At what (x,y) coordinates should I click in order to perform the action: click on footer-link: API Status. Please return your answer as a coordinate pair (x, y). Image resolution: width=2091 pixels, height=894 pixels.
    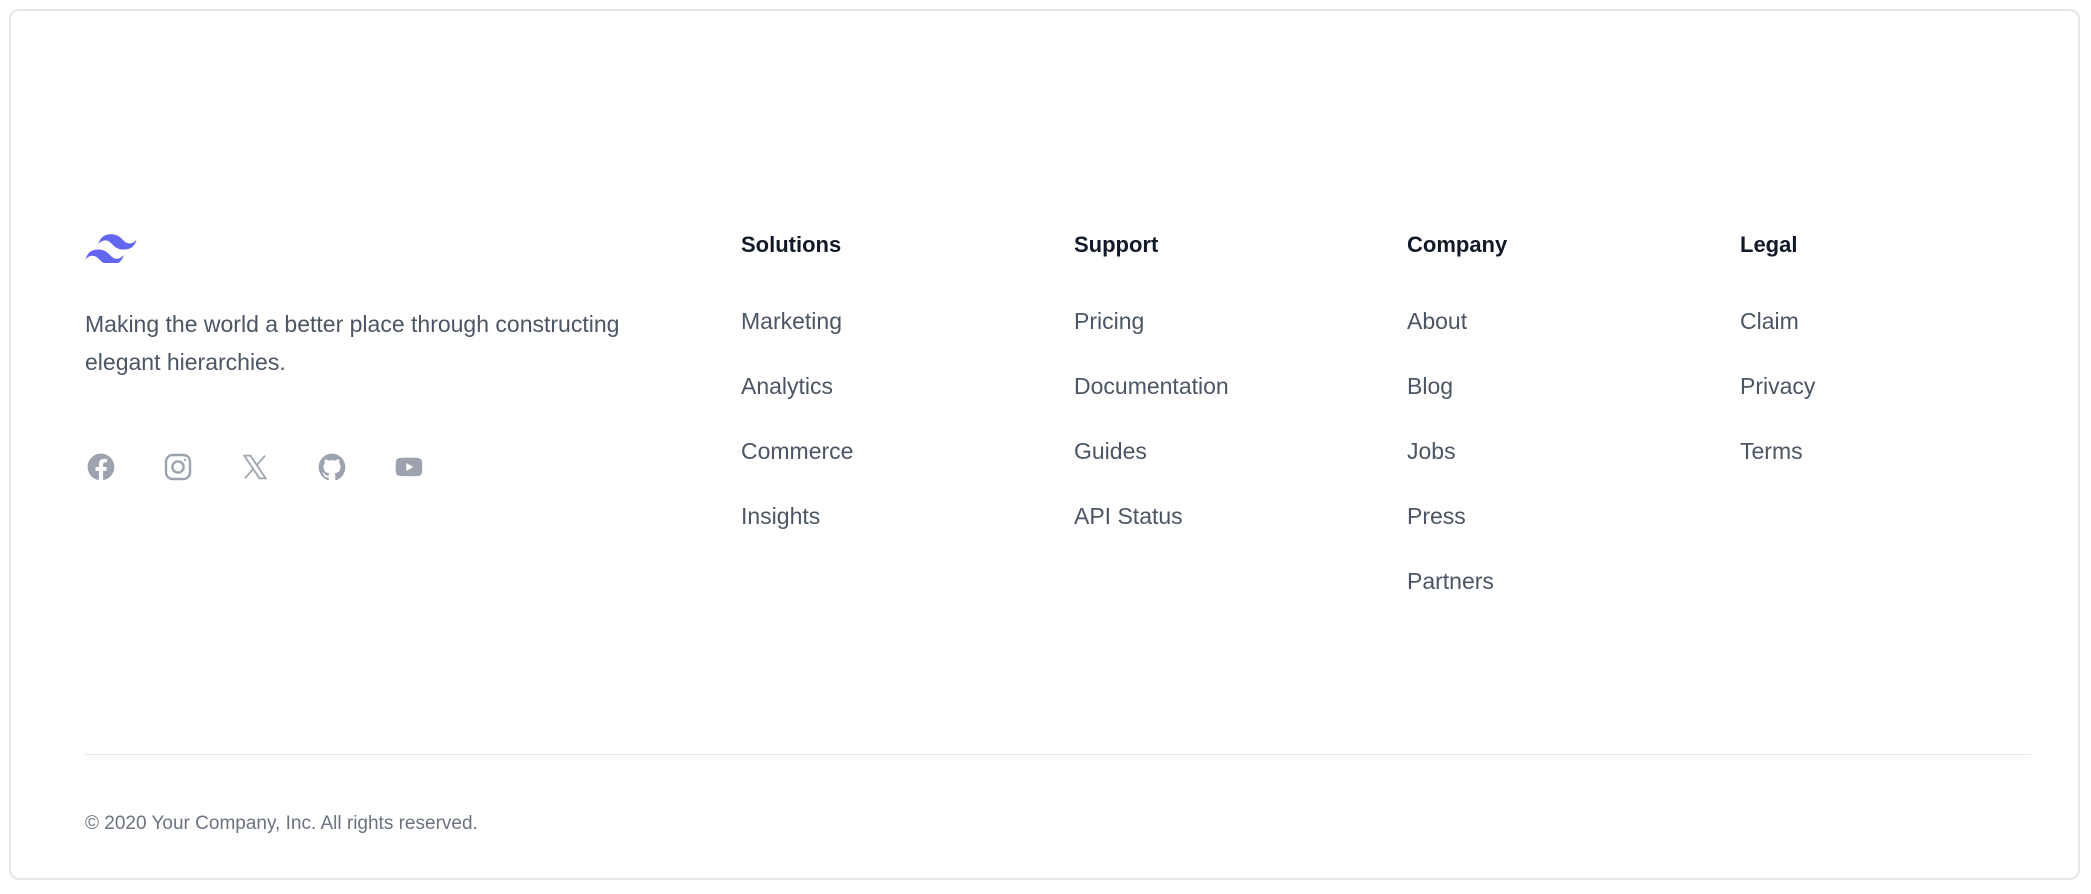
    Looking at the image, I should click on (1224, 516).